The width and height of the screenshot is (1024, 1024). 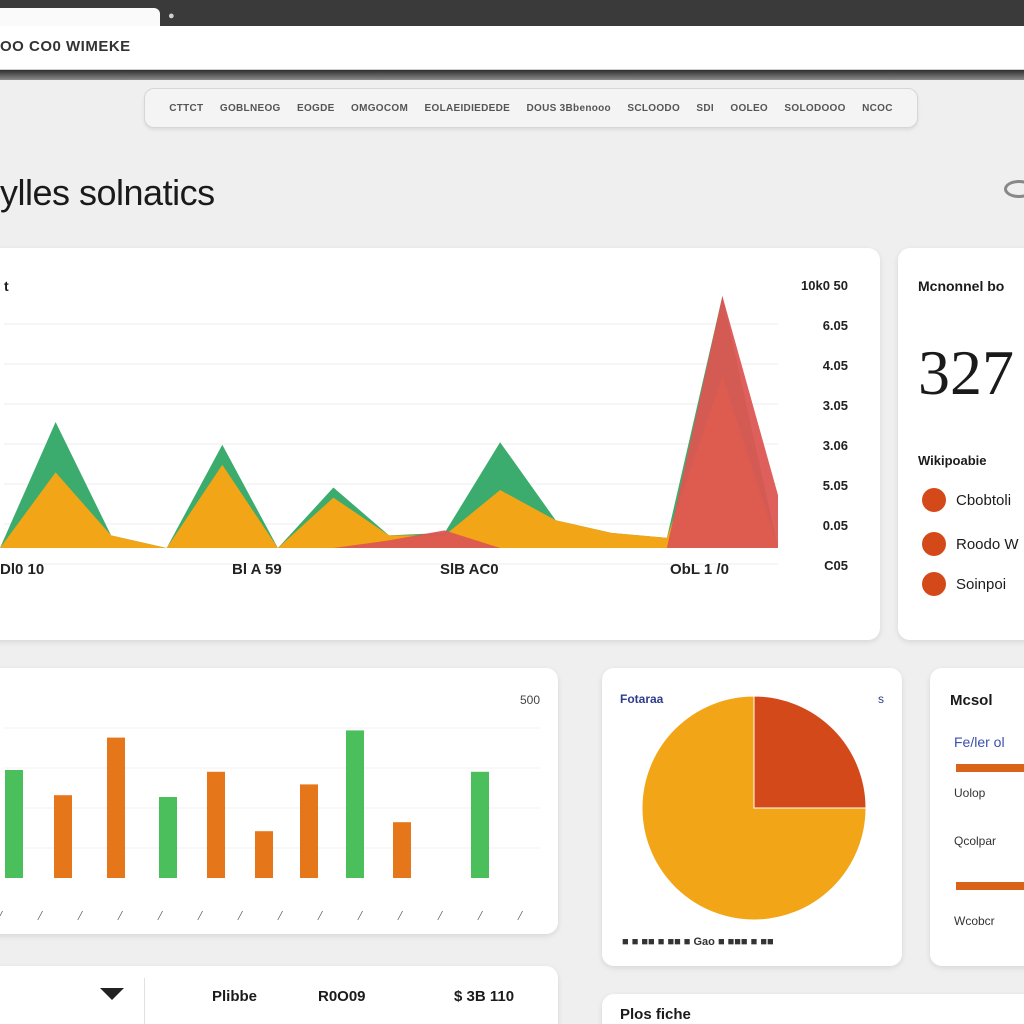 I want to click on nav-item: EOGDE, so click(x=316, y=108).